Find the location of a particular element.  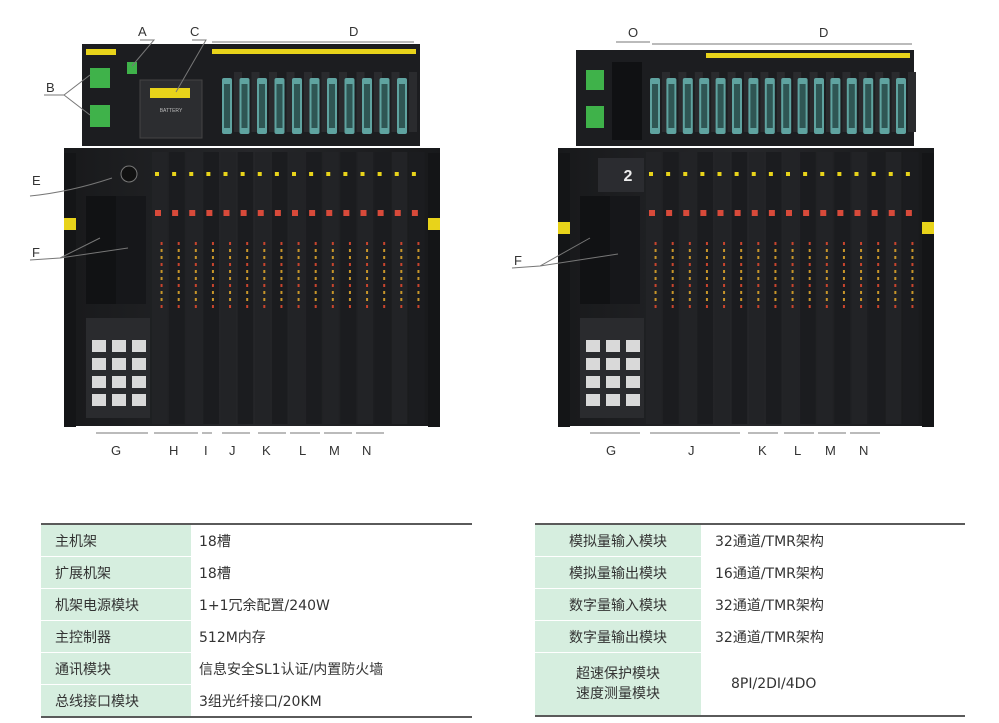

callout-g-expansion: G is located at coordinates (611, 450).